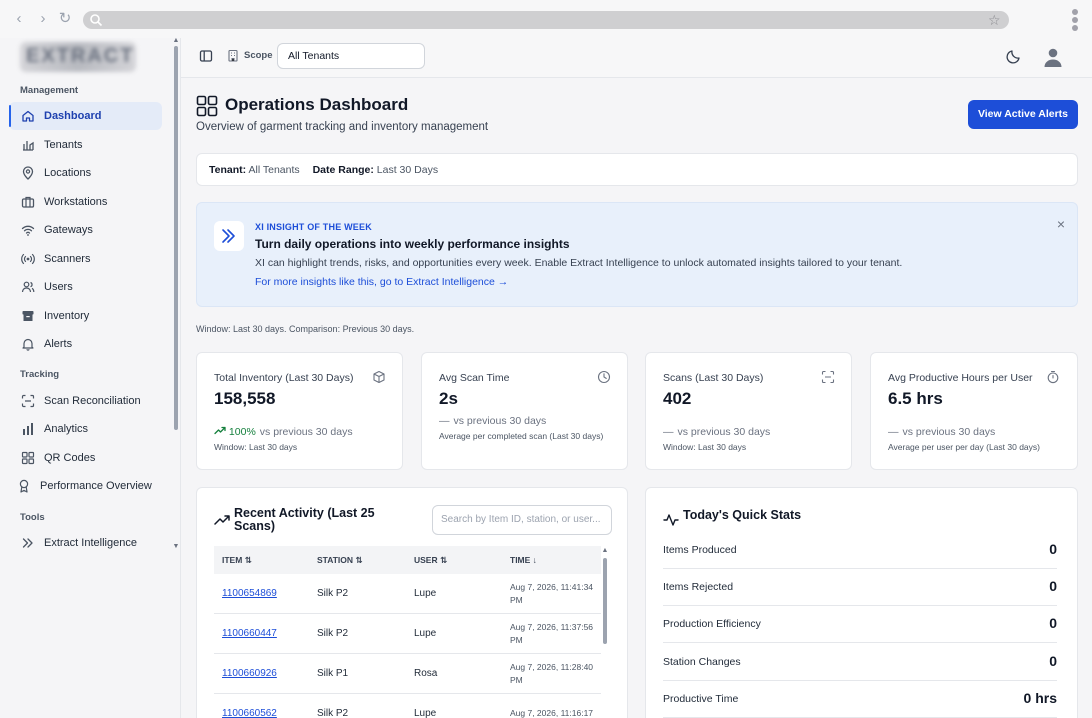 This screenshot has width=1092, height=718. What do you see at coordinates (317, 104) in the screenshot?
I see `page-title: Operations Dashboard` at bounding box center [317, 104].